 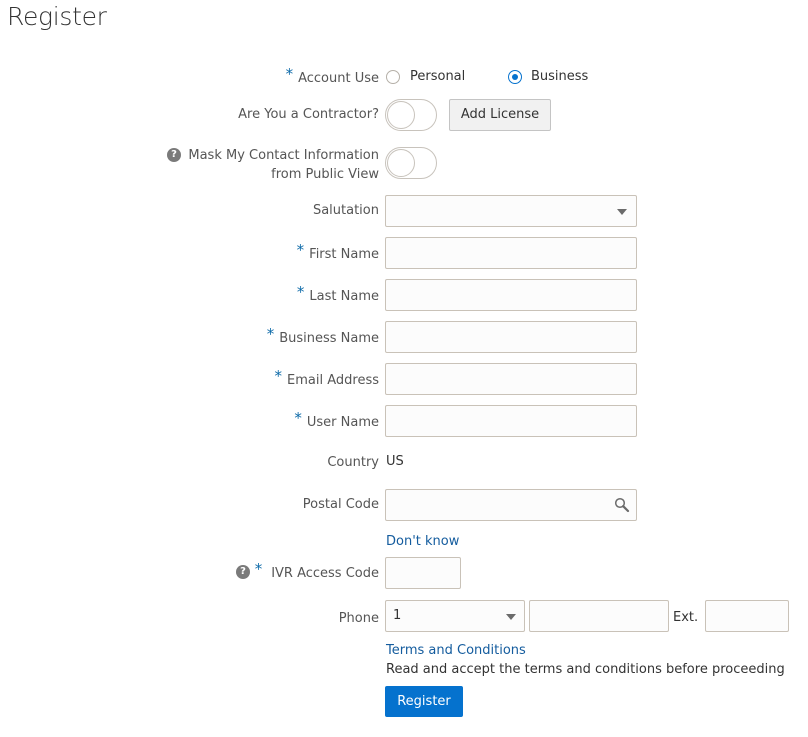 What do you see at coordinates (395, 461) in the screenshot?
I see `country-value: US` at bounding box center [395, 461].